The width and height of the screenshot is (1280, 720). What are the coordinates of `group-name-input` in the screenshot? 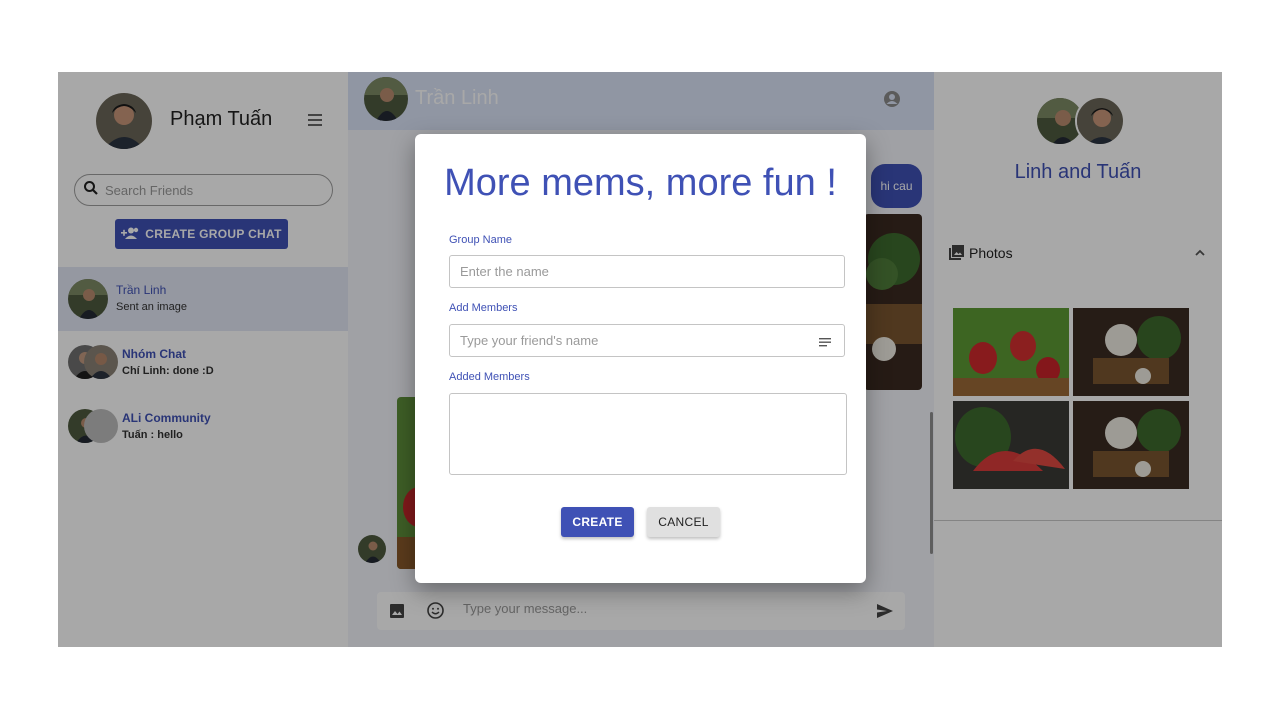 It's located at (620, 271).